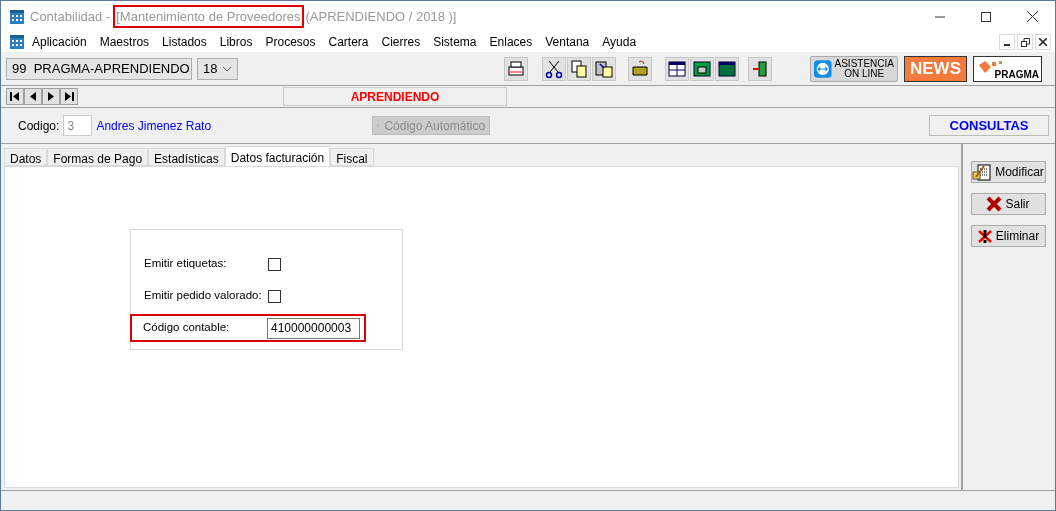  What do you see at coordinates (59, 42) in the screenshot?
I see `menu-item: Aplicación` at bounding box center [59, 42].